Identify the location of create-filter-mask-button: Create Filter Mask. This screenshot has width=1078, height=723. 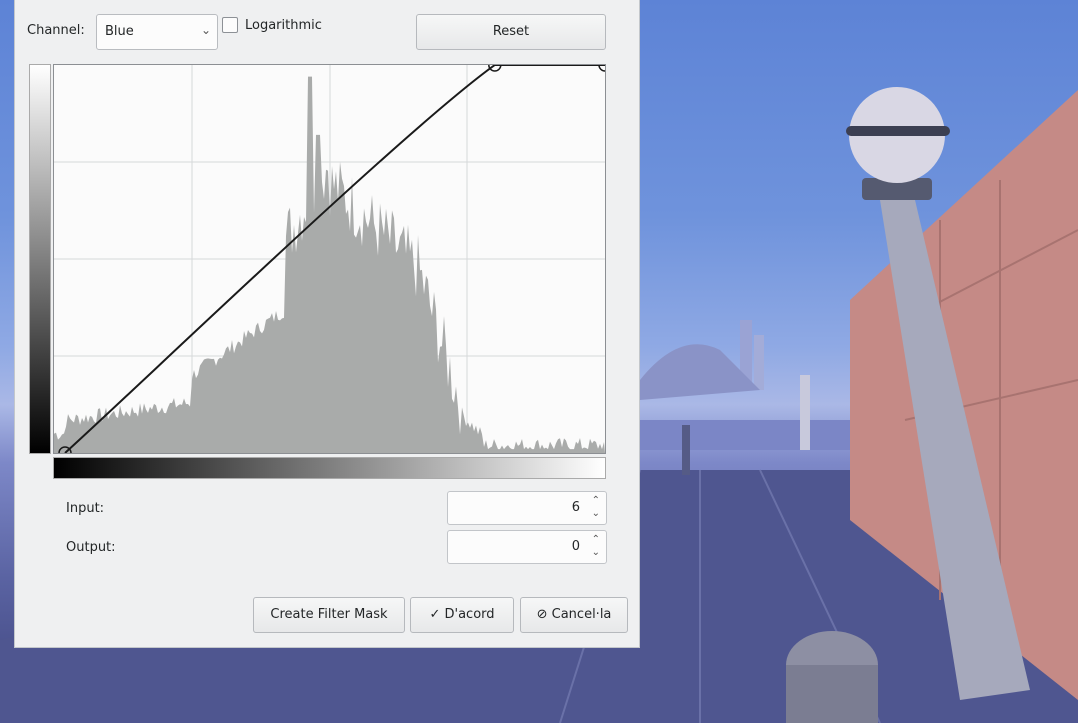
(329, 615).